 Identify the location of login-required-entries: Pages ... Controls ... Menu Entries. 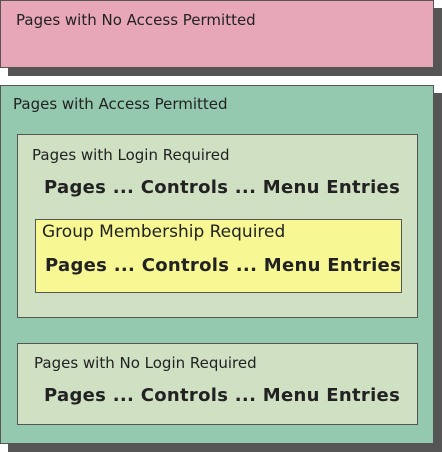
(222, 187).